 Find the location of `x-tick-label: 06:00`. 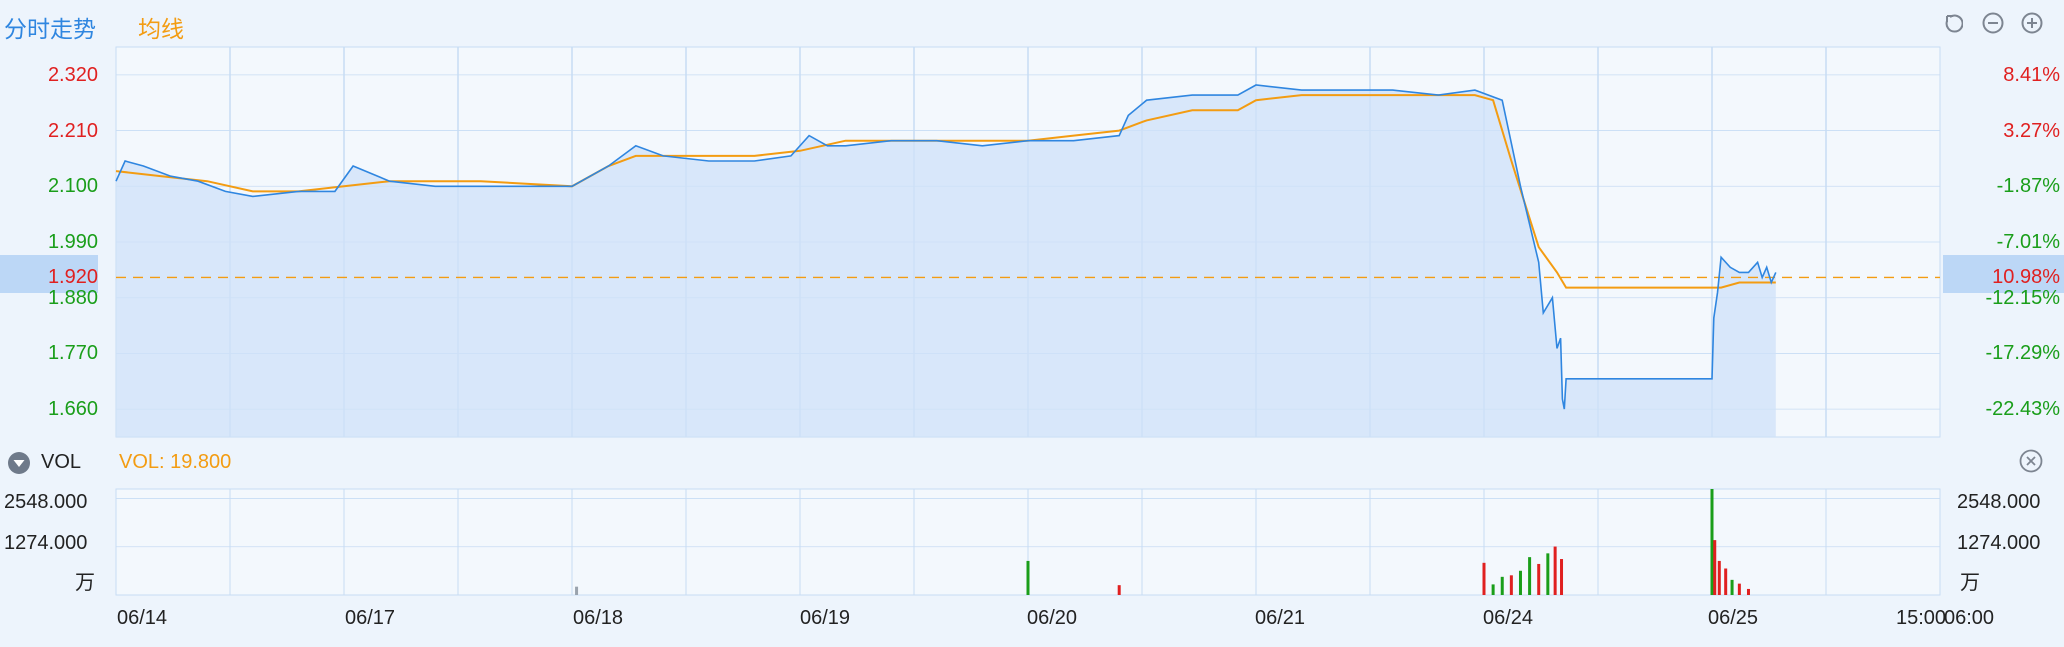

x-tick-label: 06:00 is located at coordinates (1969, 618).